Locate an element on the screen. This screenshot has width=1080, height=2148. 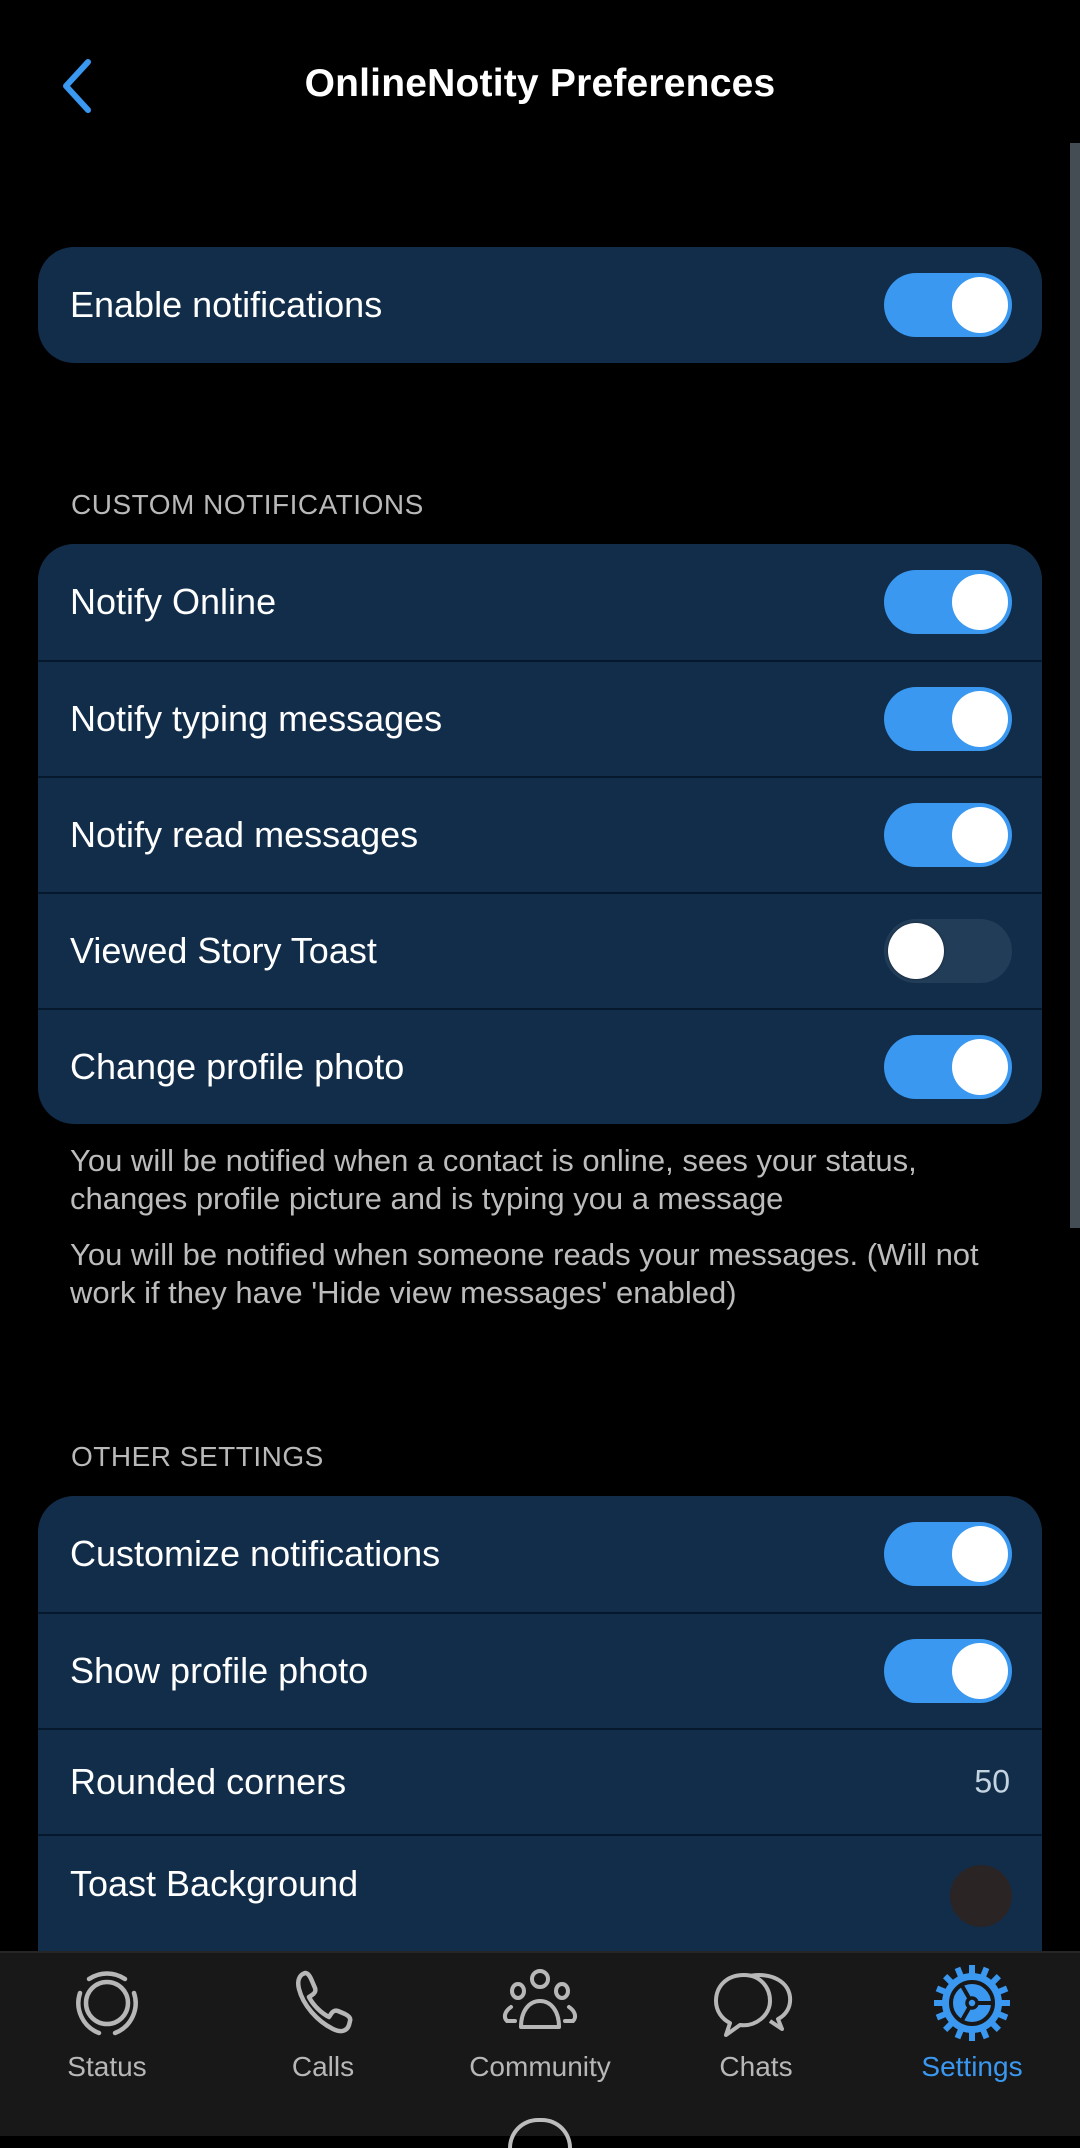
nav-item-settings: Settings is located at coordinates (972, 2023).